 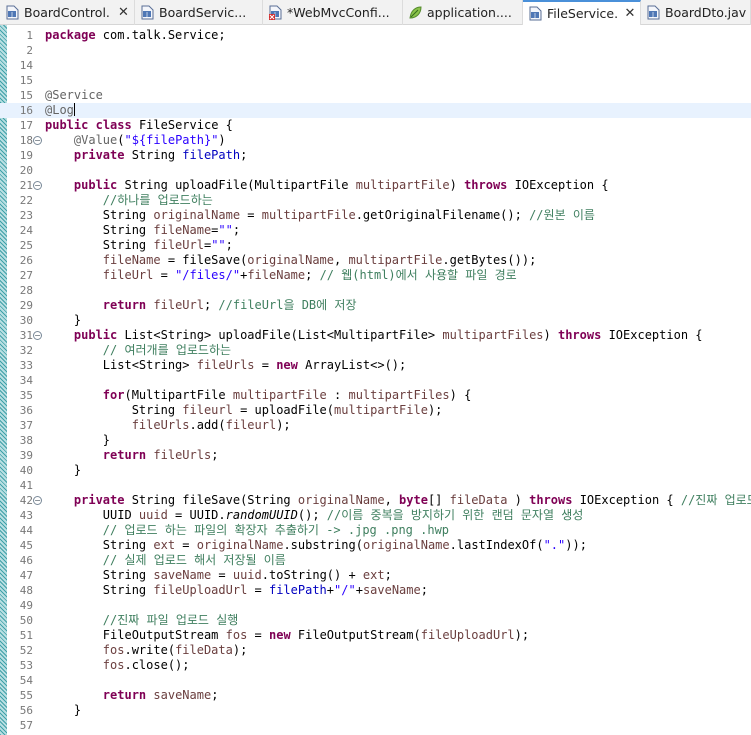 What do you see at coordinates (375, 245) in the screenshot?
I see `code-line: 25 String fileUrl="";` at bounding box center [375, 245].